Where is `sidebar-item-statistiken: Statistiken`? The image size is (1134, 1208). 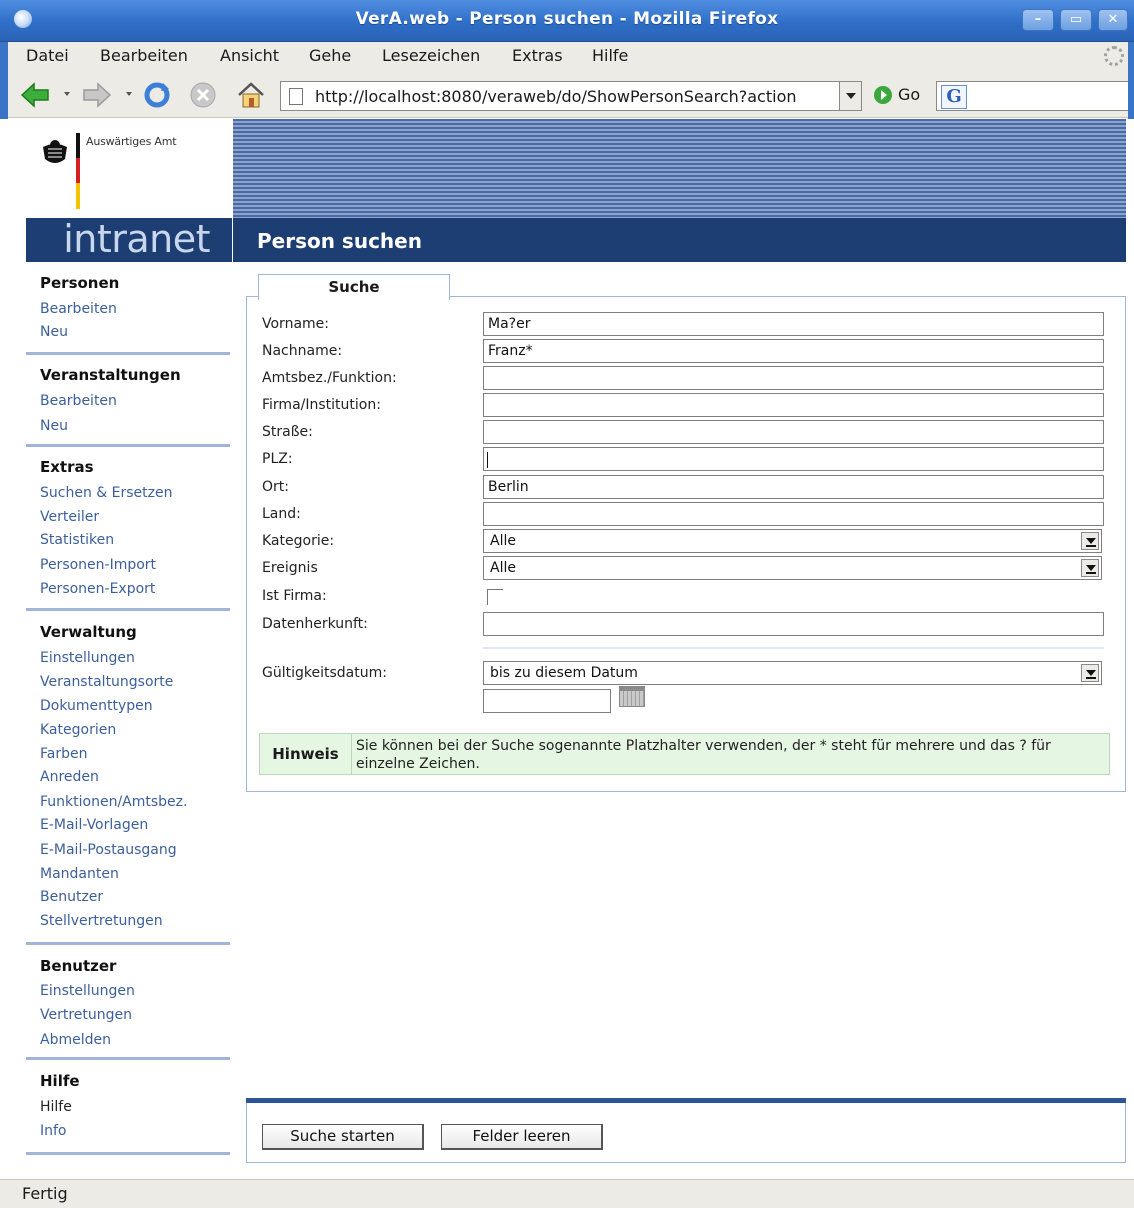 sidebar-item-statistiken: Statistiken is located at coordinates (77, 540).